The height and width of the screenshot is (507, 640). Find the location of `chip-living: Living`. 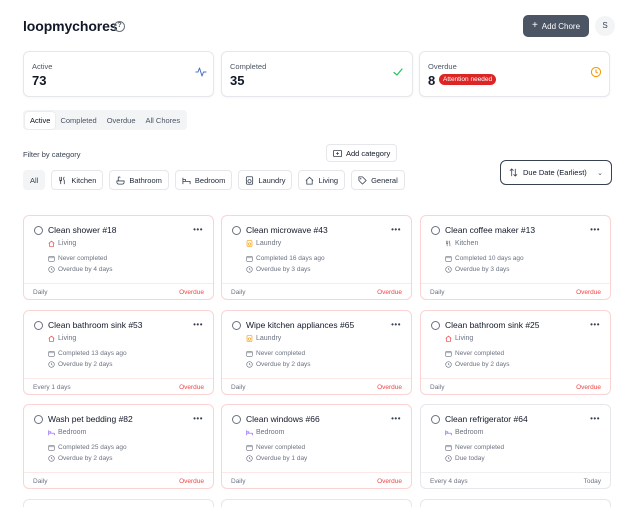

chip-living: Living is located at coordinates (322, 180).